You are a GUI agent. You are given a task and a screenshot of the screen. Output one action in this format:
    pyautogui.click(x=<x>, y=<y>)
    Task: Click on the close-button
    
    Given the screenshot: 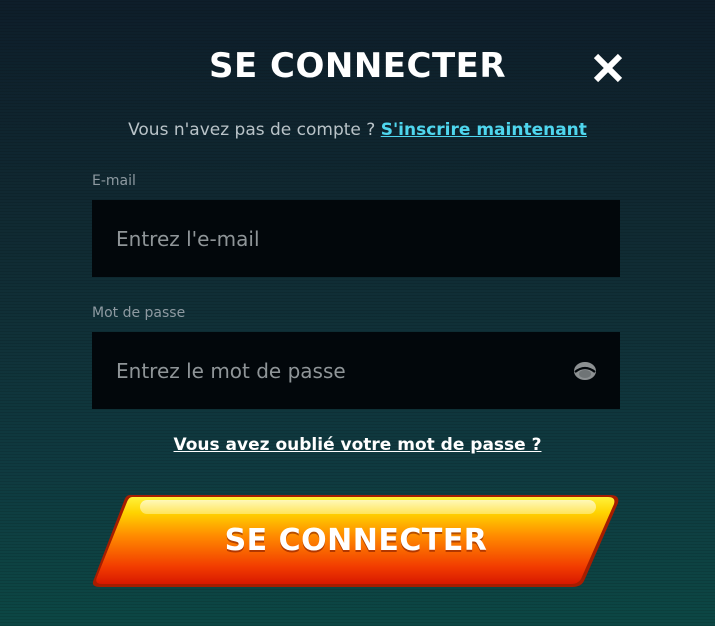 What is the action you would take?
    pyautogui.click(x=608, y=68)
    